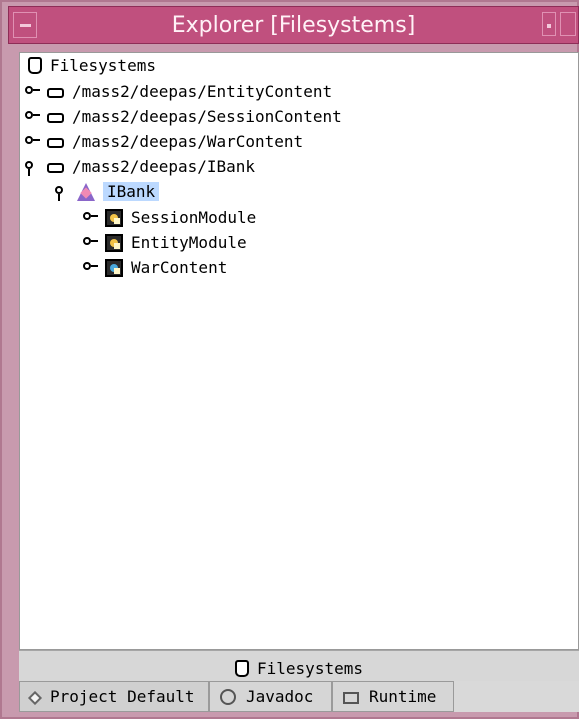 This screenshot has height=719, width=579. Describe the element at coordinates (310, 668) in the screenshot. I see `bottom-panel-label: Filesystems` at that location.